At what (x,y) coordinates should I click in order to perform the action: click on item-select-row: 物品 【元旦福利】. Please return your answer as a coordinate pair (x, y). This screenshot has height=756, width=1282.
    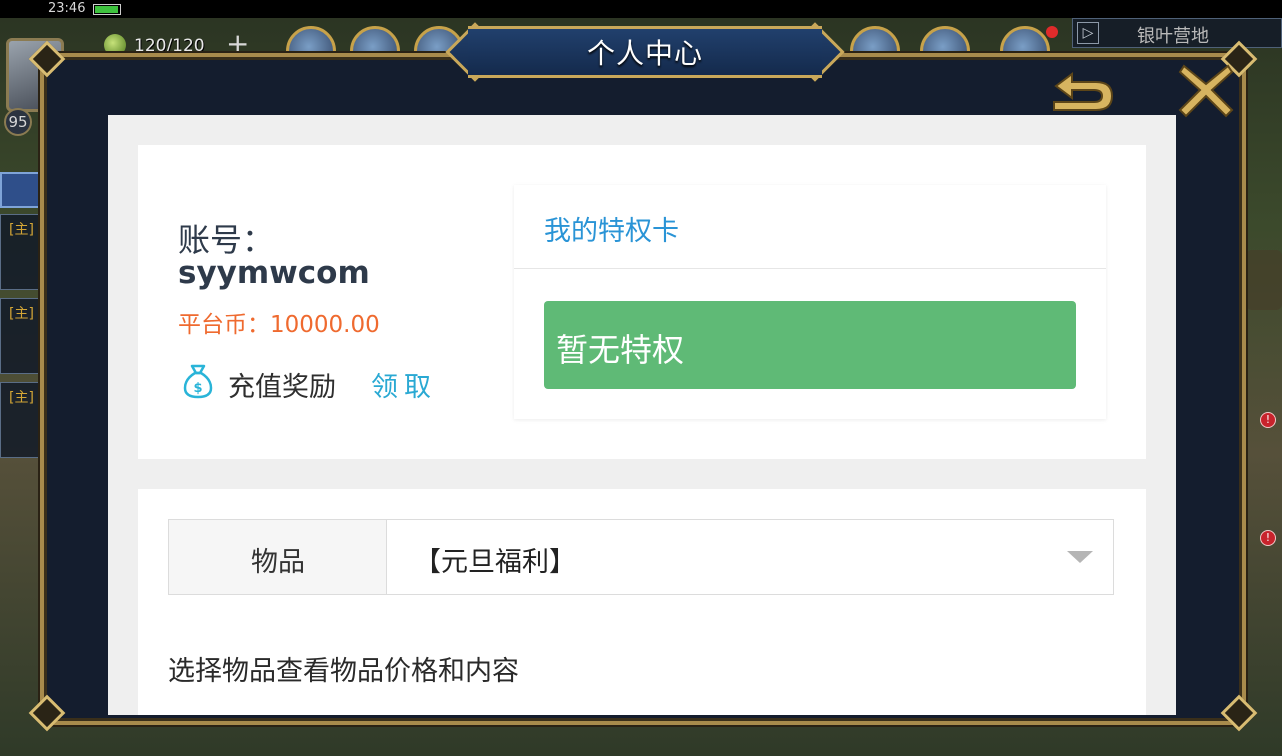
    Looking at the image, I should click on (641, 557).